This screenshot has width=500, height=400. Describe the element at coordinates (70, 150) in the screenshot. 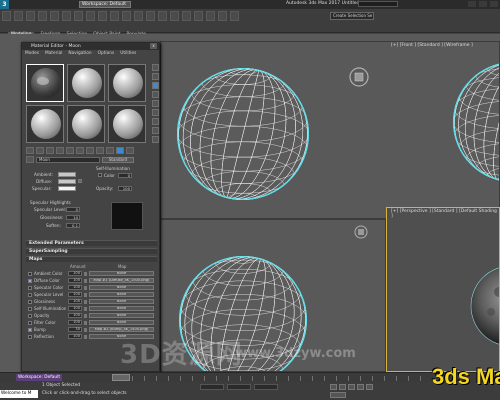

I see `make-unique-icon` at that location.